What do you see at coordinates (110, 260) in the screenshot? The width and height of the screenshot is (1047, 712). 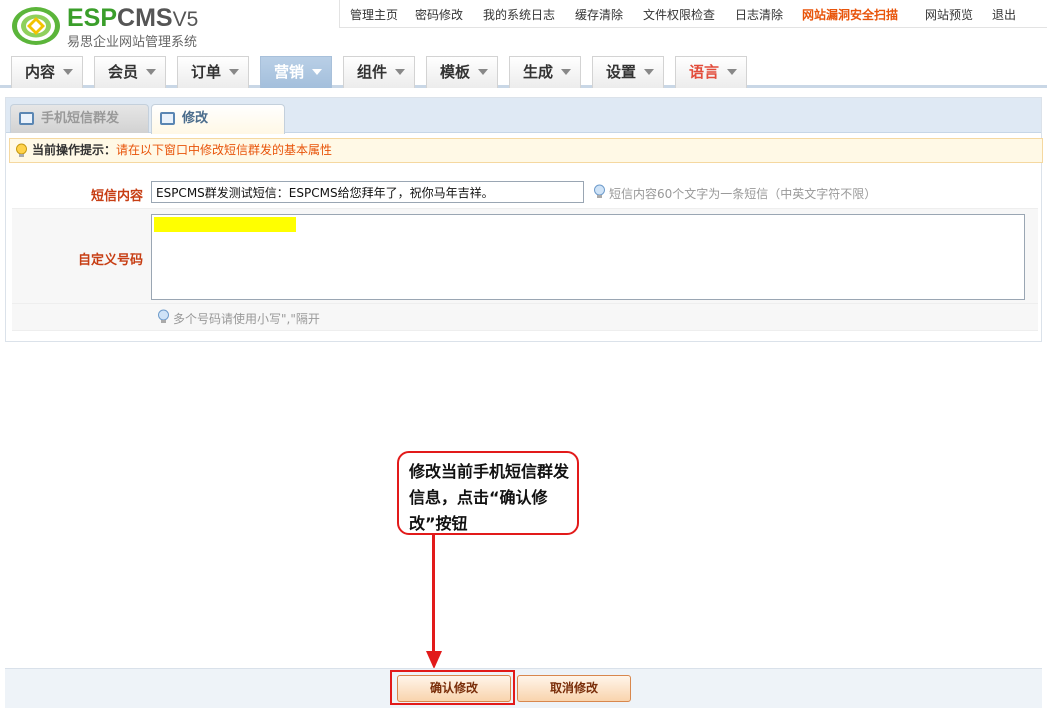 I see `custom-numbers-label: 自定义号码` at bounding box center [110, 260].